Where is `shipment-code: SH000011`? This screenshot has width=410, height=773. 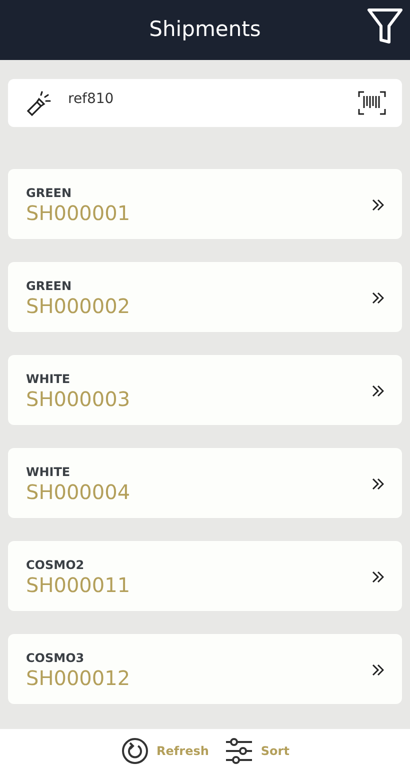 shipment-code: SH000011 is located at coordinates (78, 584).